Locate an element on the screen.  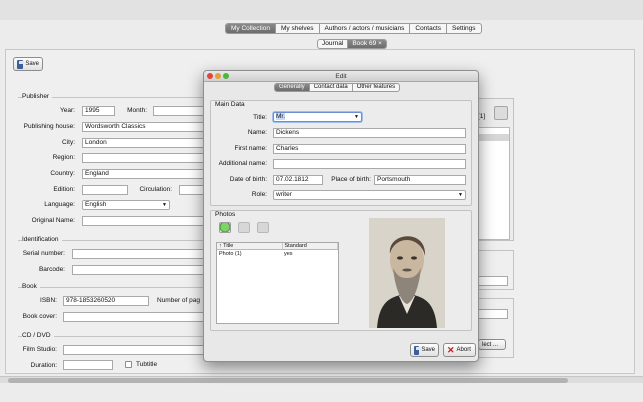
year-field: 1995 is located at coordinates (98, 111).